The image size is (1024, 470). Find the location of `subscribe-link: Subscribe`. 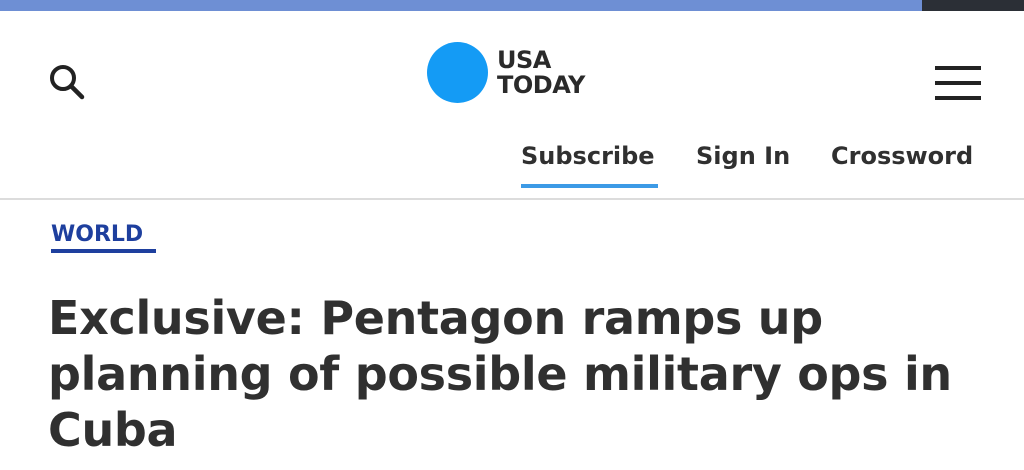

subscribe-link: Subscribe is located at coordinates (588, 156).